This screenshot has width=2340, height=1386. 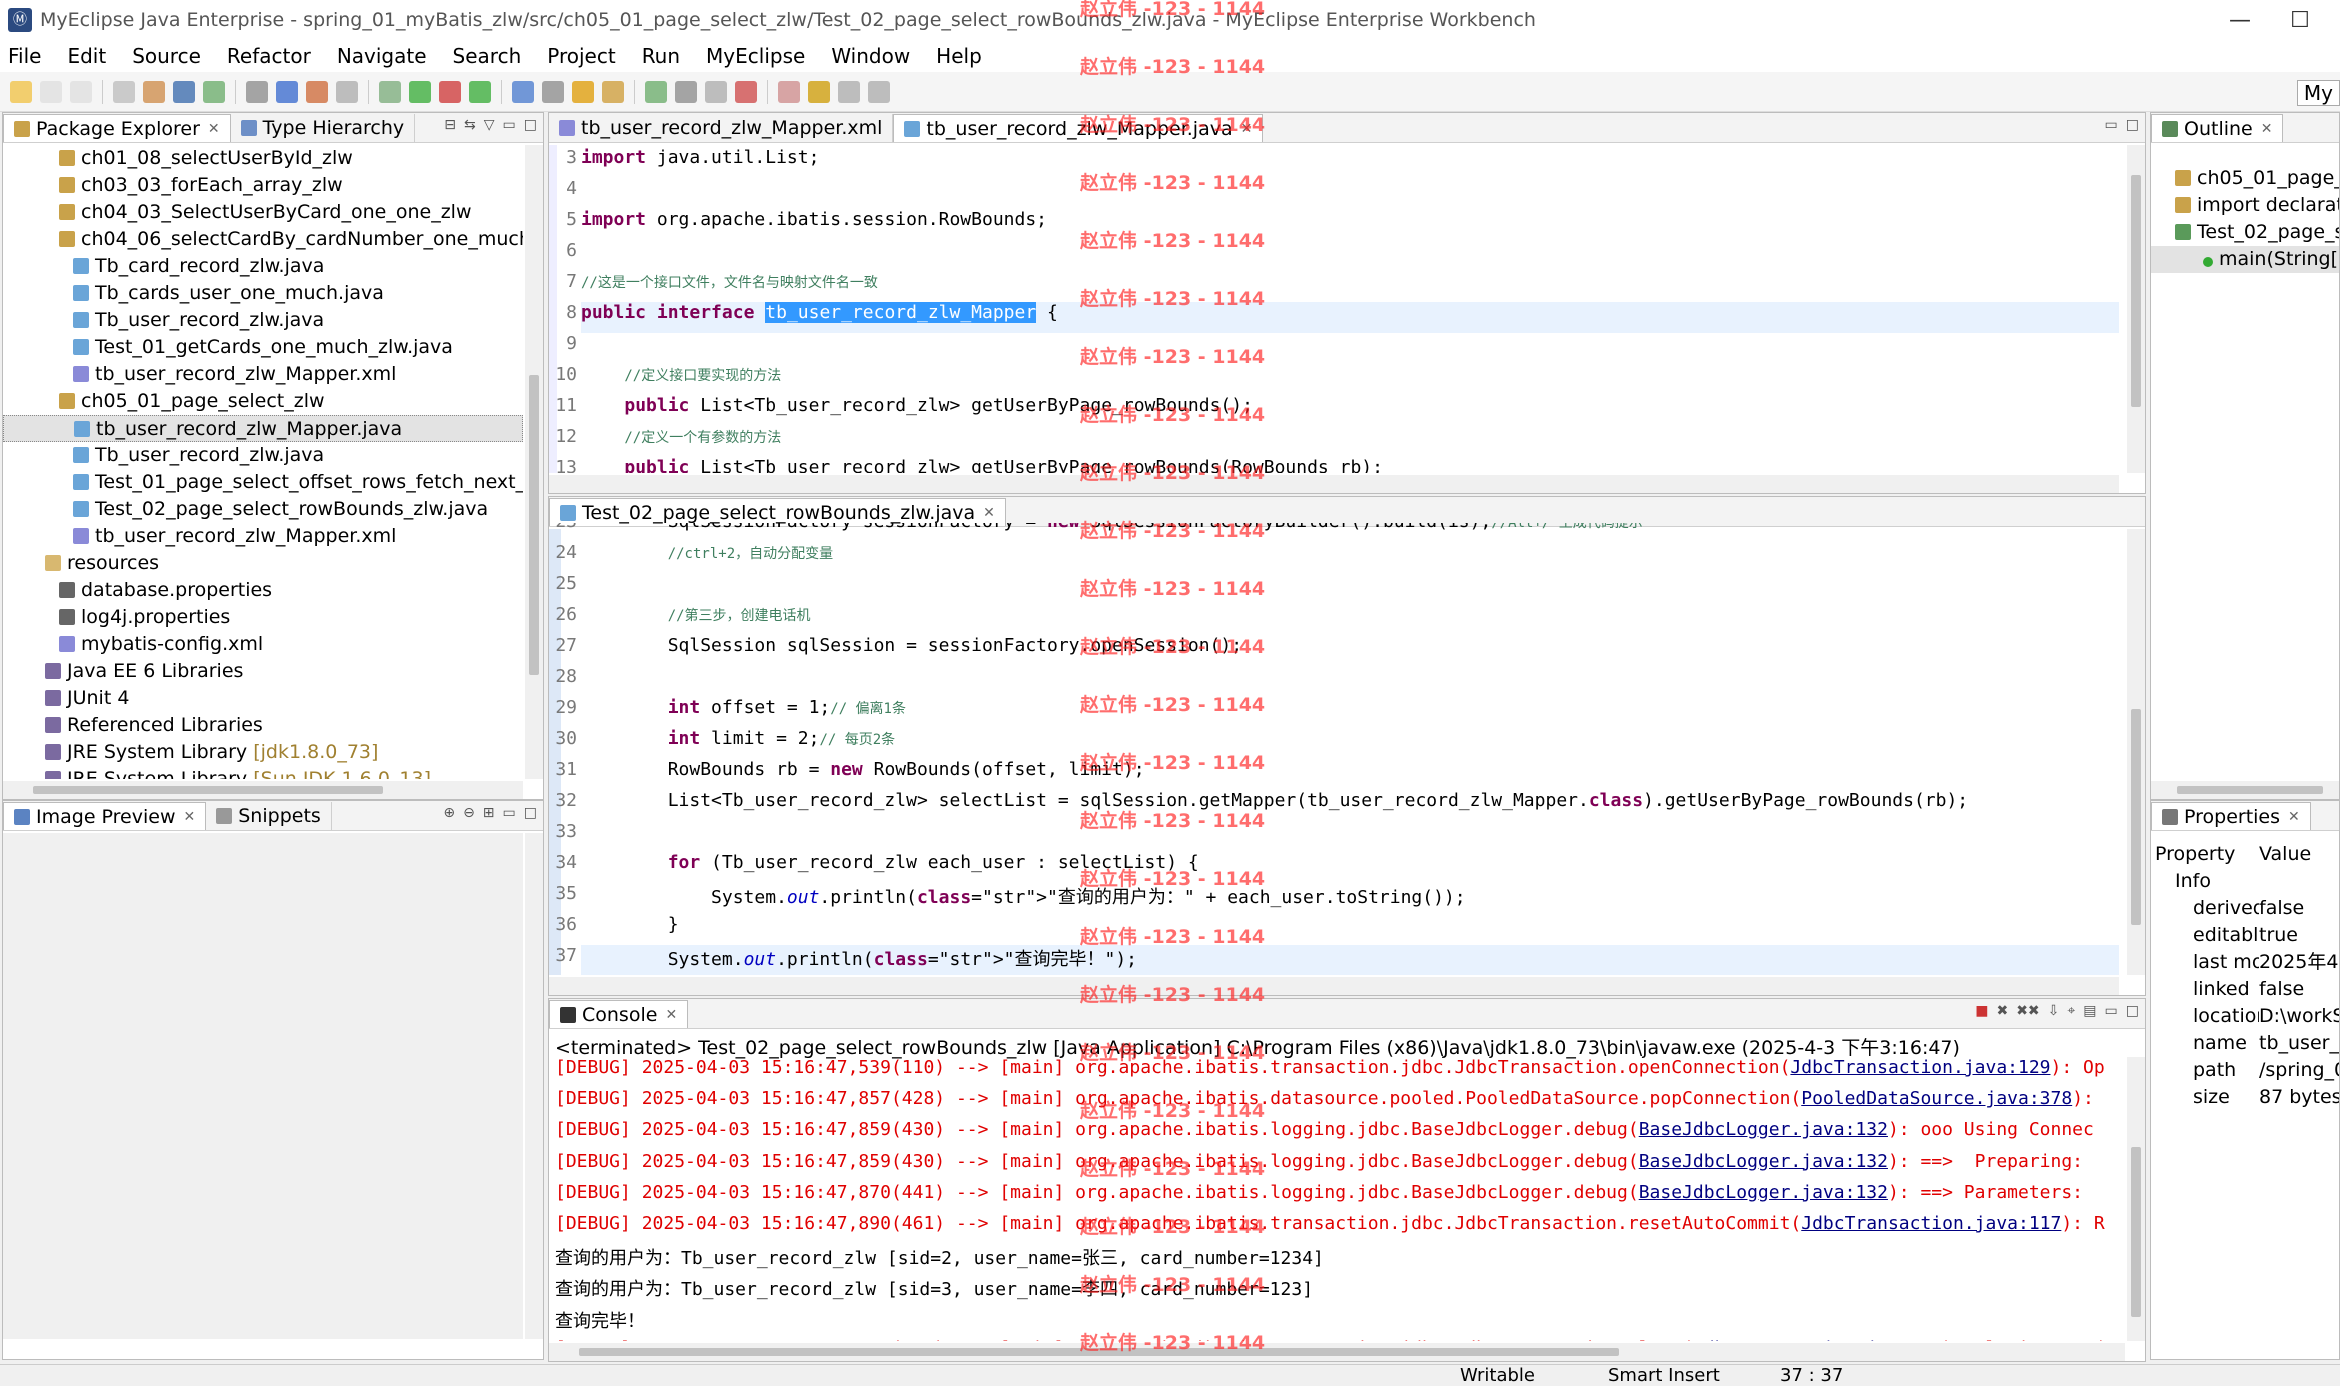 What do you see at coordinates (707, 552) in the screenshot?
I see `code-line: //ctrl+2，自动分配变量` at bounding box center [707, 552].